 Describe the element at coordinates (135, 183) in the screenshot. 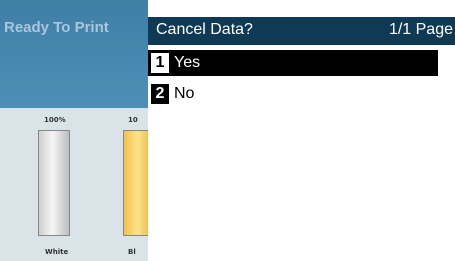

I see `second-toner-gauge` at that location.